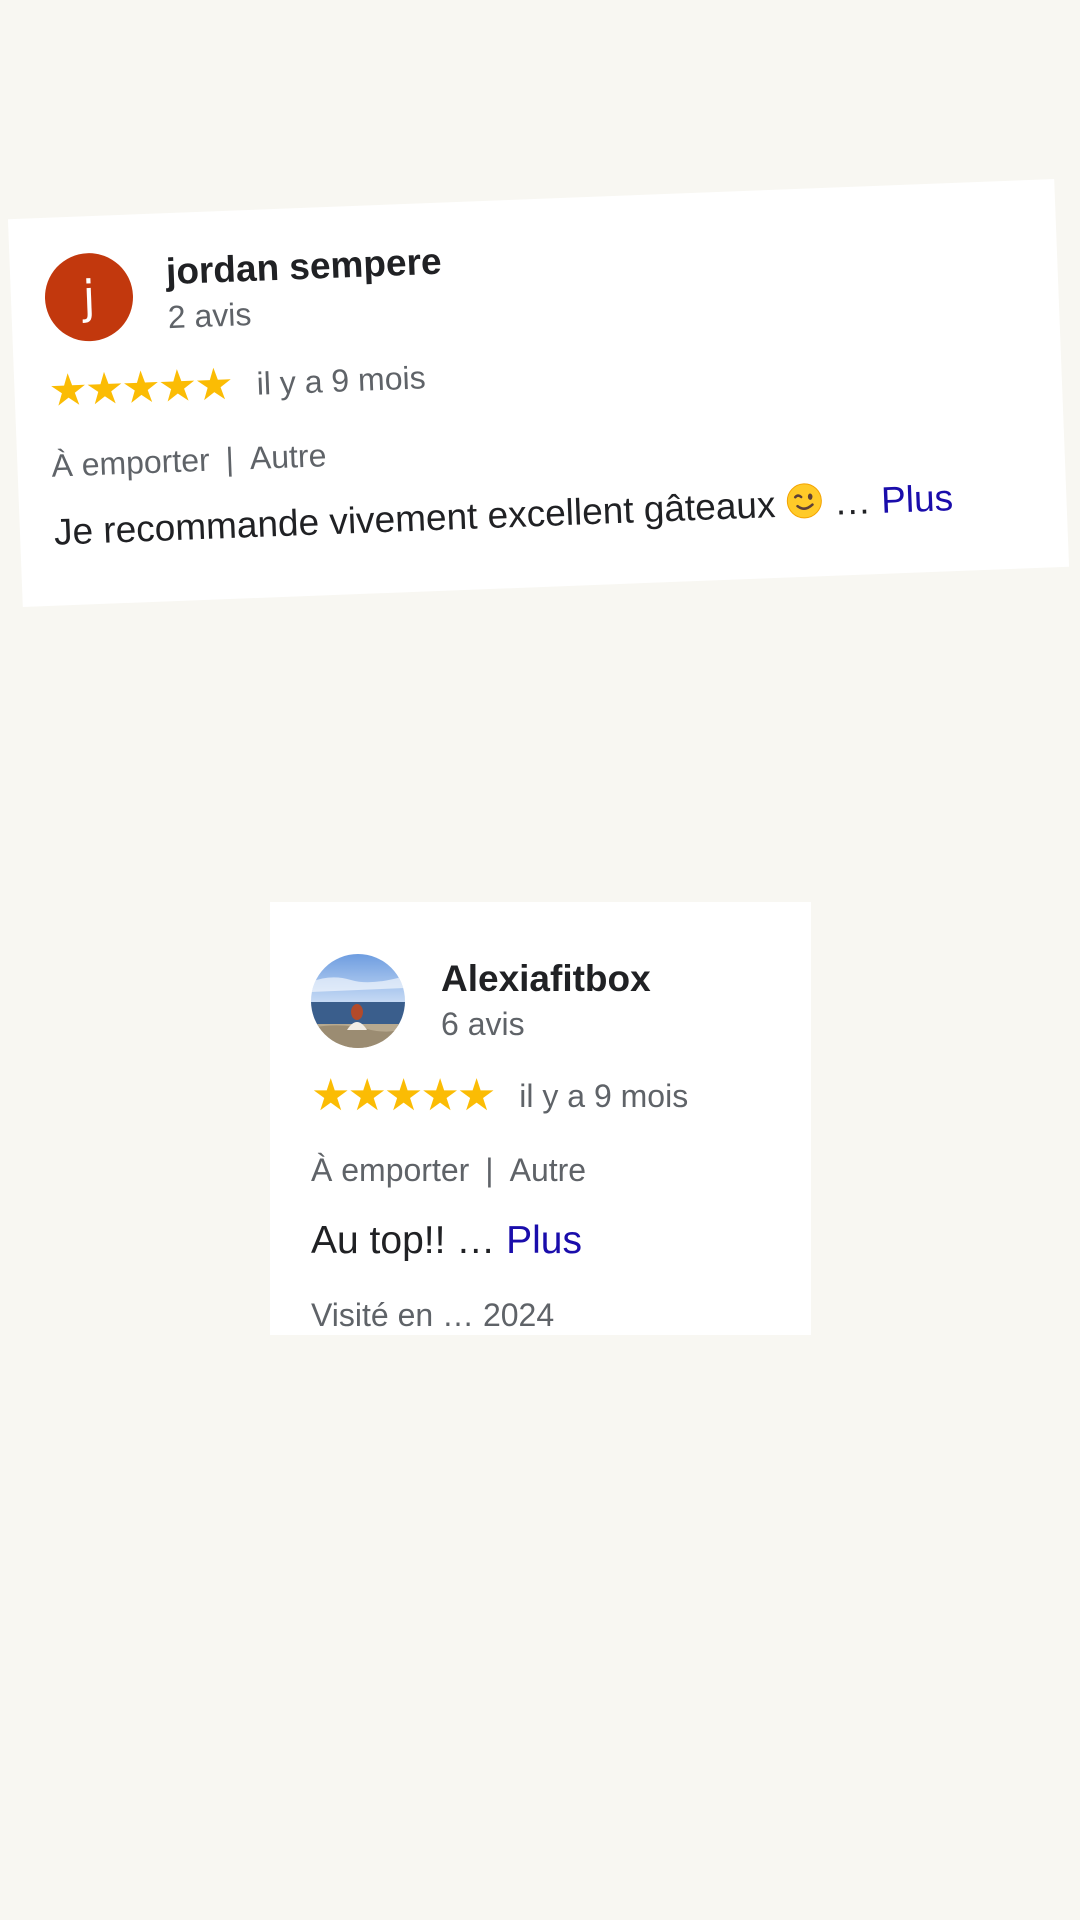  Describe the element at coordinates (304, 289) in the screenshot. I see `reviewer-info: jordan sempere 2 avis` at that location.